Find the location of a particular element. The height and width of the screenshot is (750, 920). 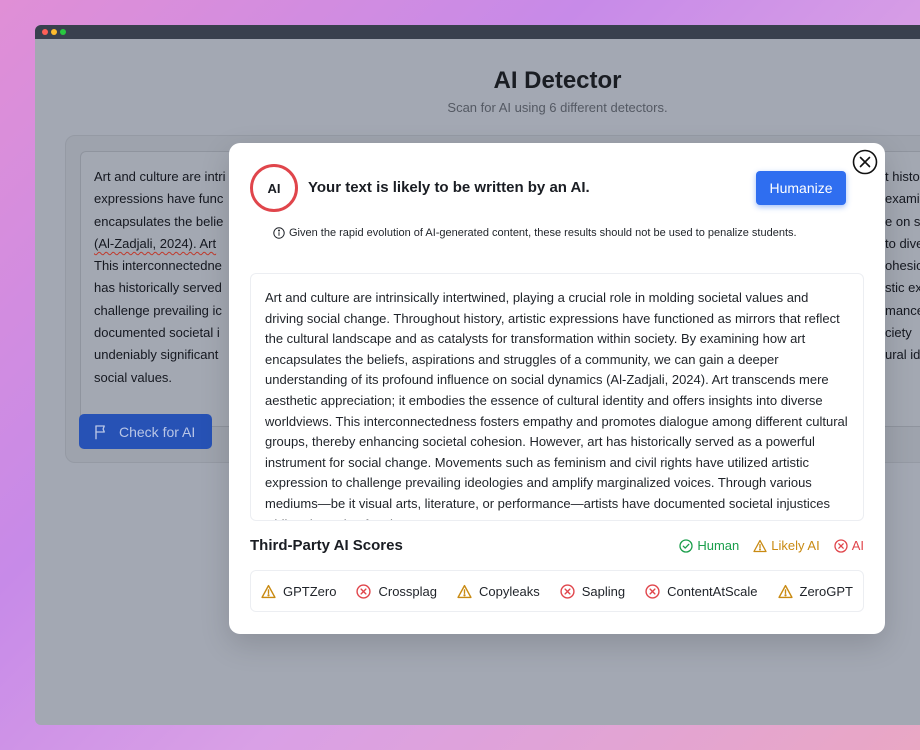

window-titlebar is located at coordinates (477, 32).